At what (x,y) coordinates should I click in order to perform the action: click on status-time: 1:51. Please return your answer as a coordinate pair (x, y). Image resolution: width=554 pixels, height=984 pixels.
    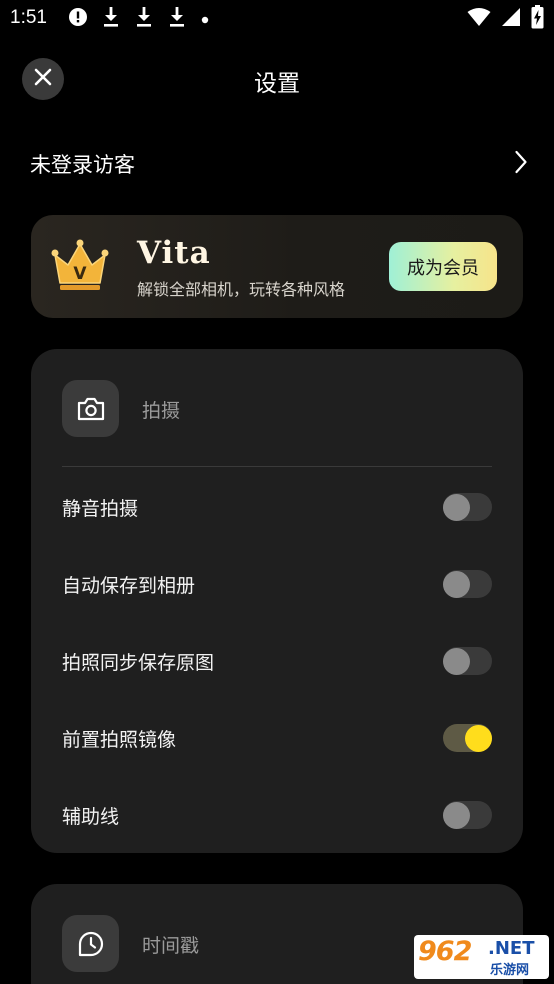
    Looking at the image, I should click on (28, 17).